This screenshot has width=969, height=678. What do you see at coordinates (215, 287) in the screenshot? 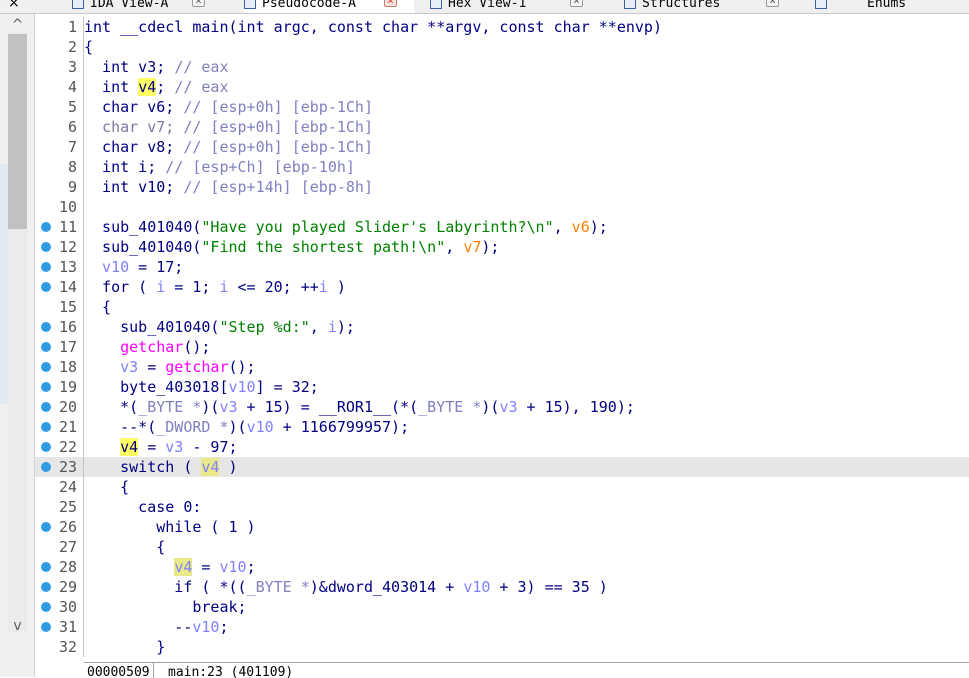
I see `code-text: for ( i = 1; i <= 20; ++i )` at bounding box center [215, 287].